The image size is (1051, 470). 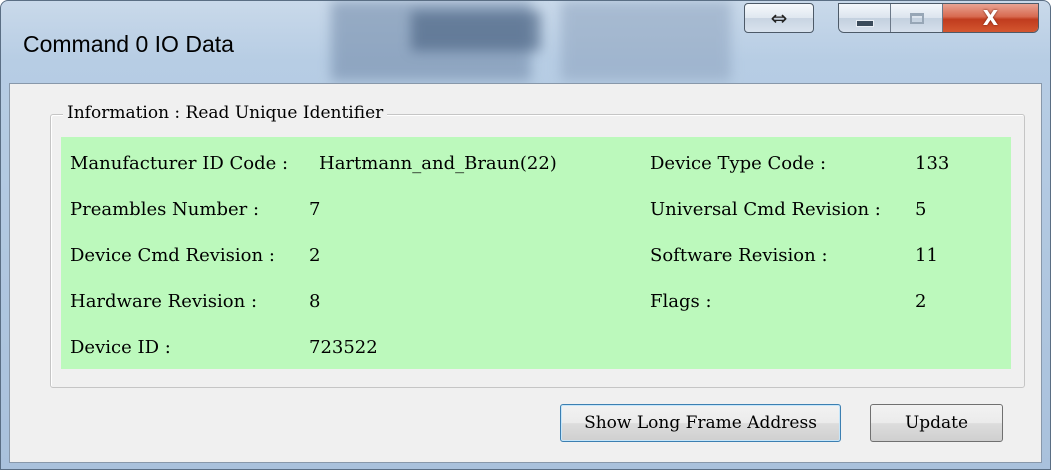 I want to click on maximize-button, so click(x=917, y=18).